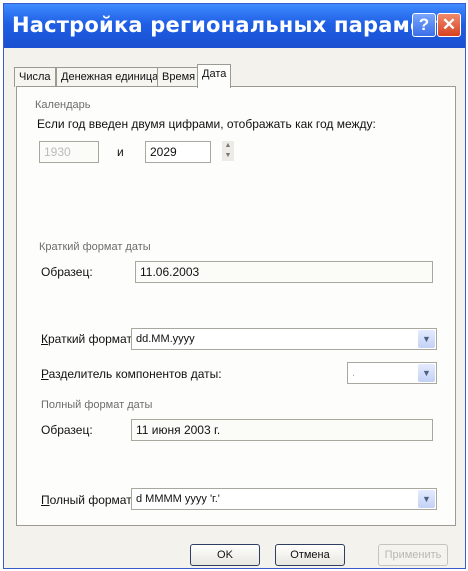  I want to click on year-spinner: ▲ ▼, so click(228, 151).